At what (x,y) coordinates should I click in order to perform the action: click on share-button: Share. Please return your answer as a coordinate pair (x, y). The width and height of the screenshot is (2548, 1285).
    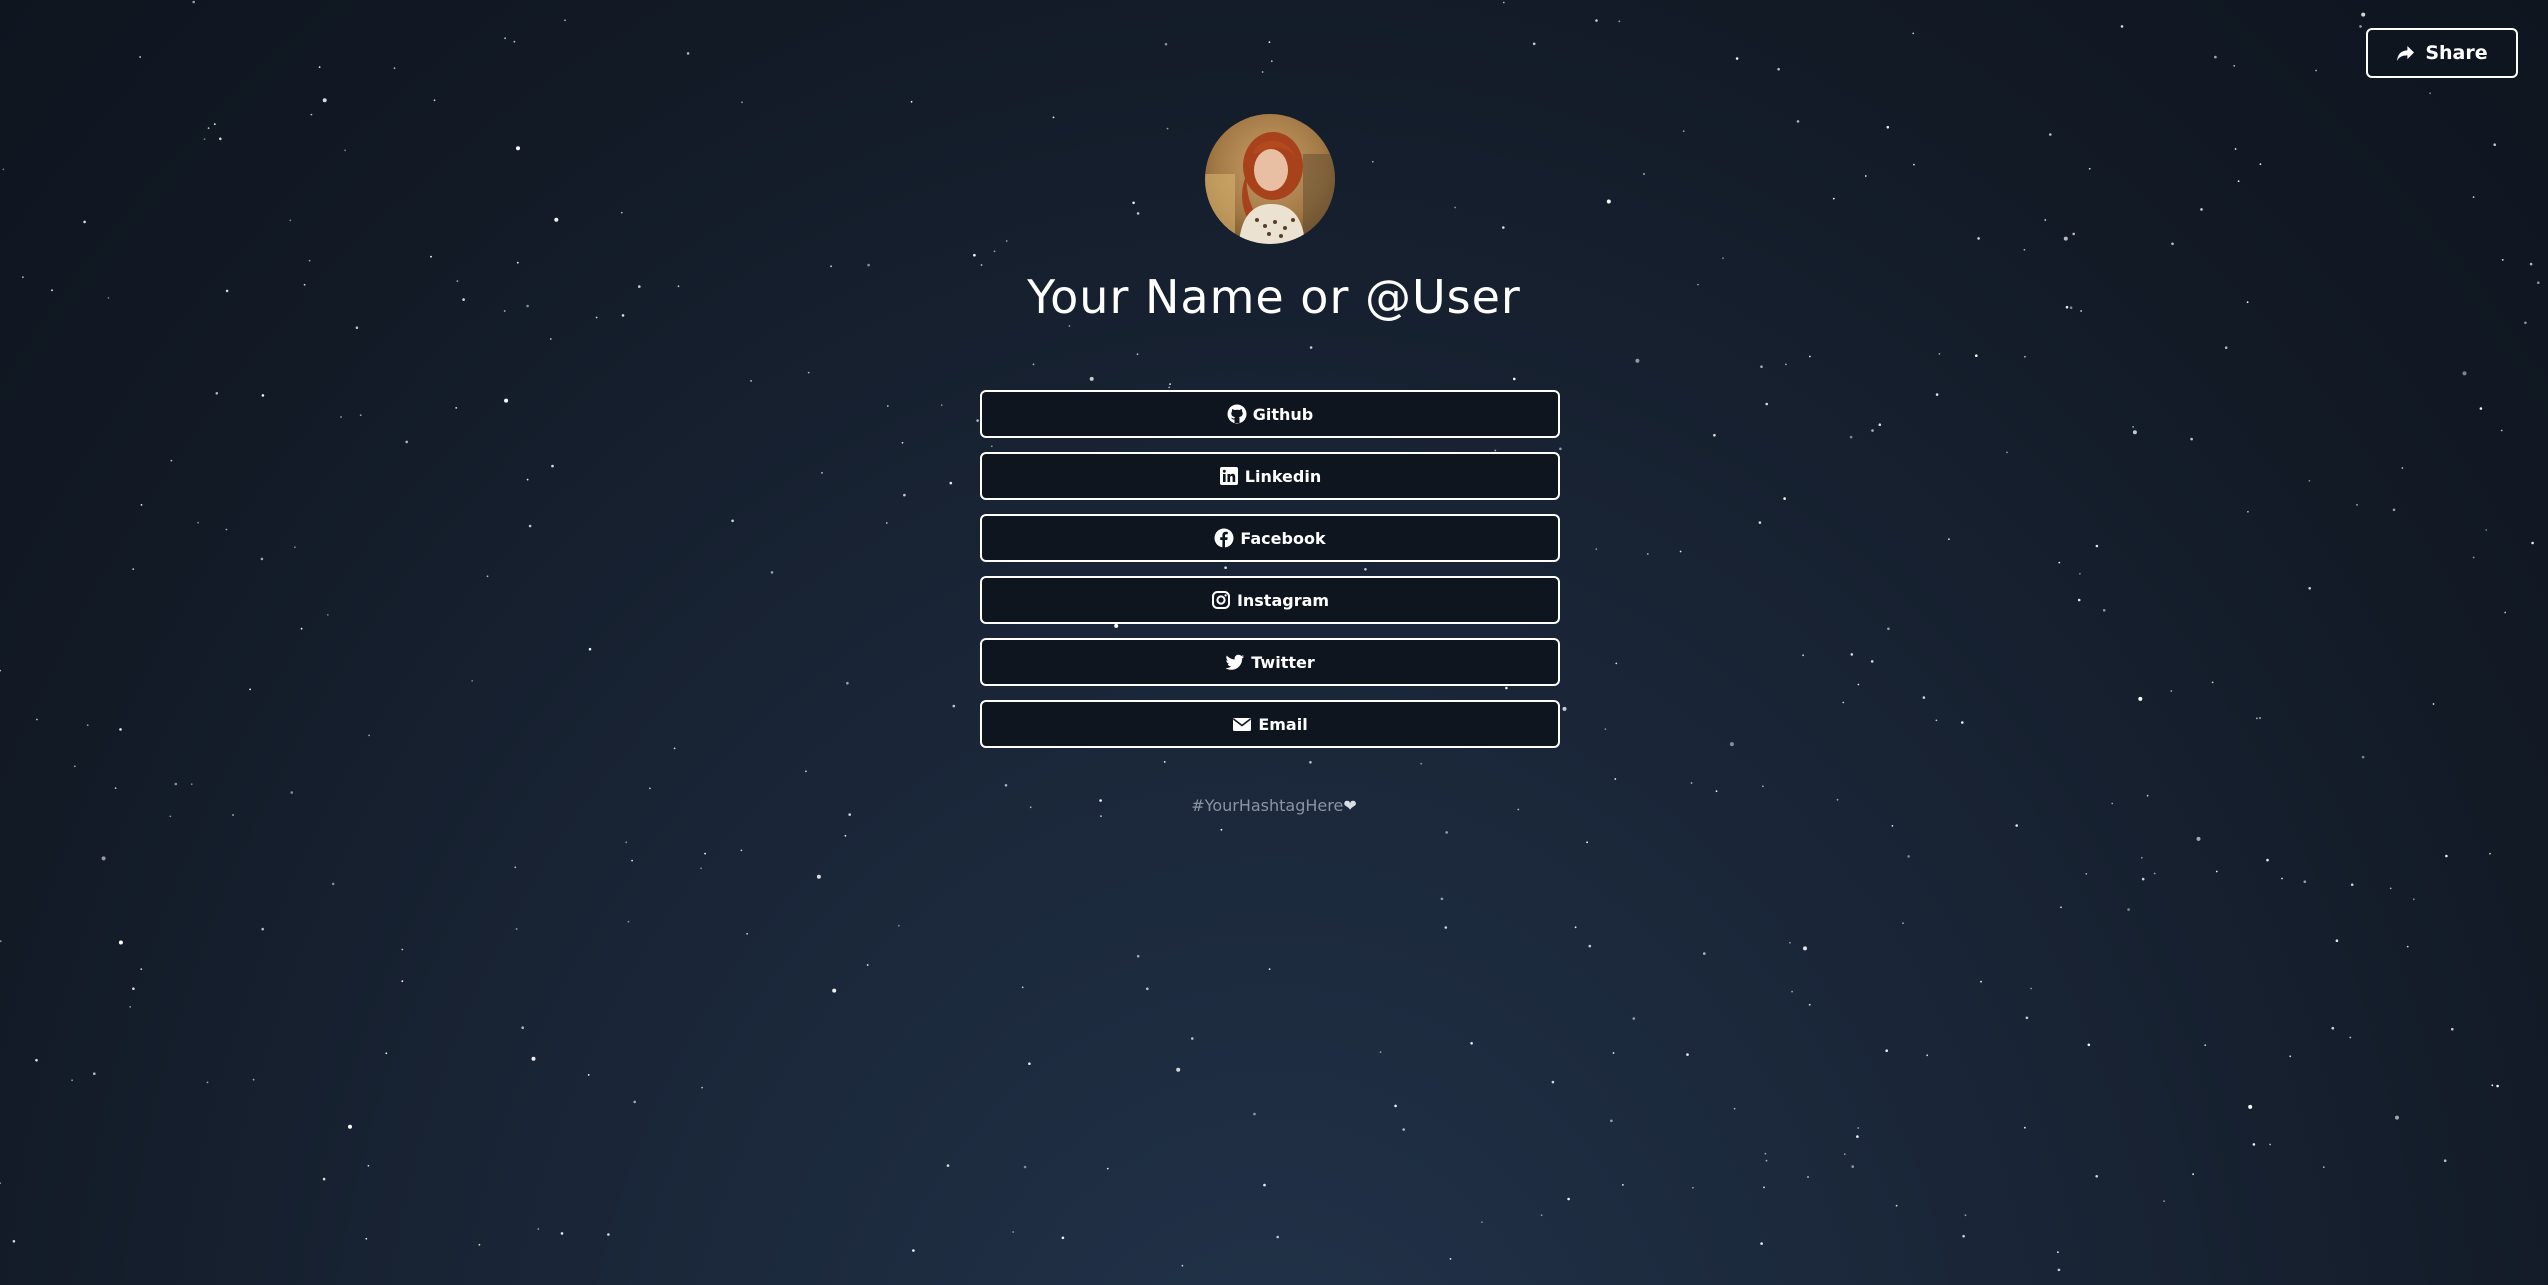
    Looking at the image, I should click on (2442, 53).